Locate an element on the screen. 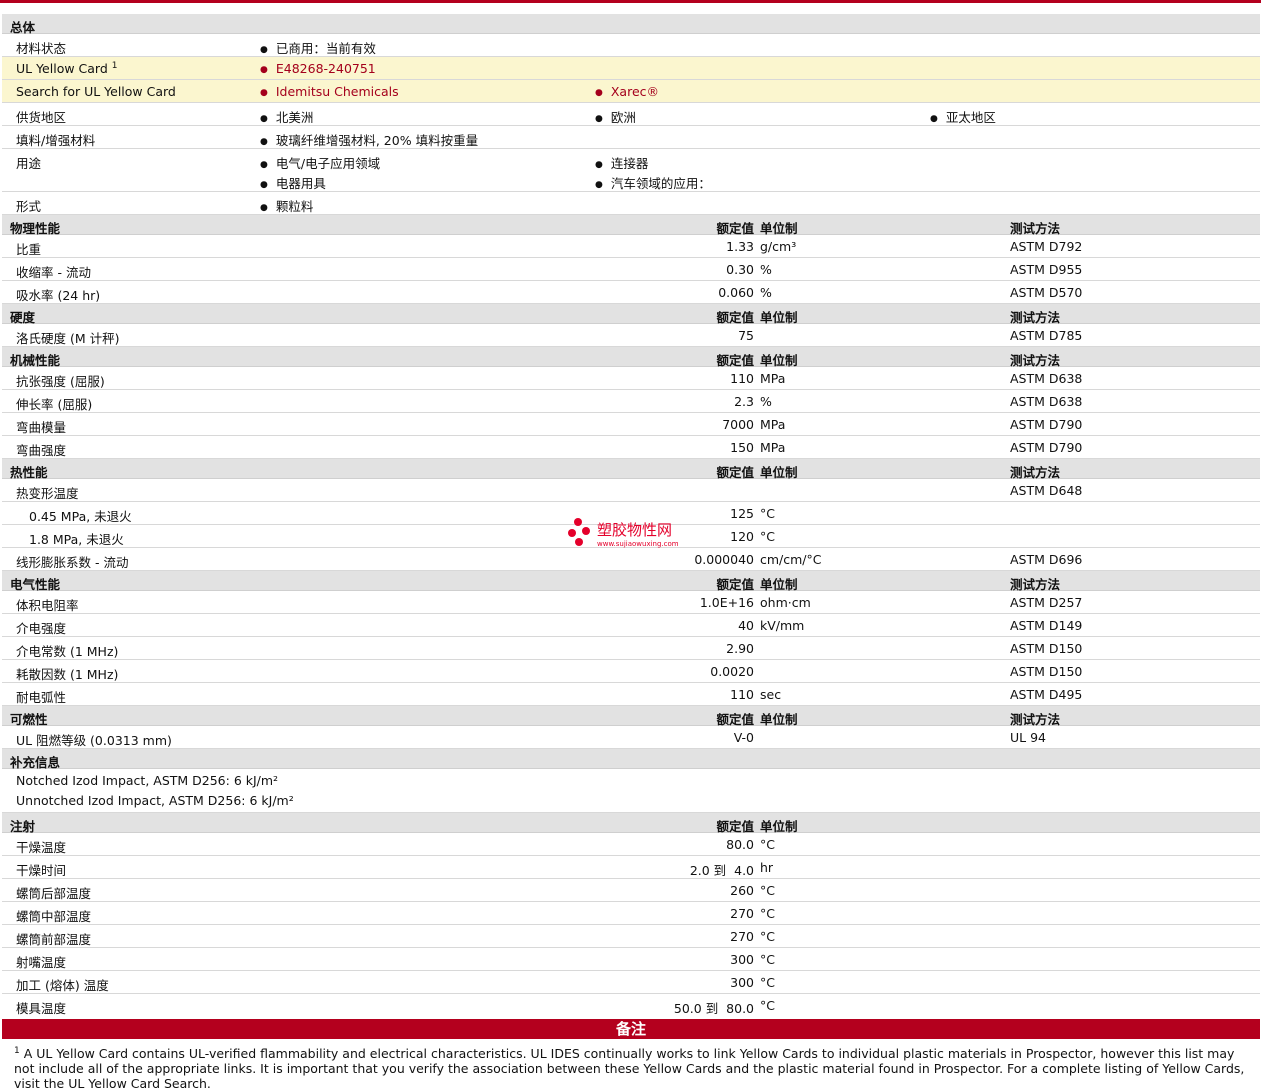  property-name: 吸水率 (24 hr) is located at coordinates (58, 295).